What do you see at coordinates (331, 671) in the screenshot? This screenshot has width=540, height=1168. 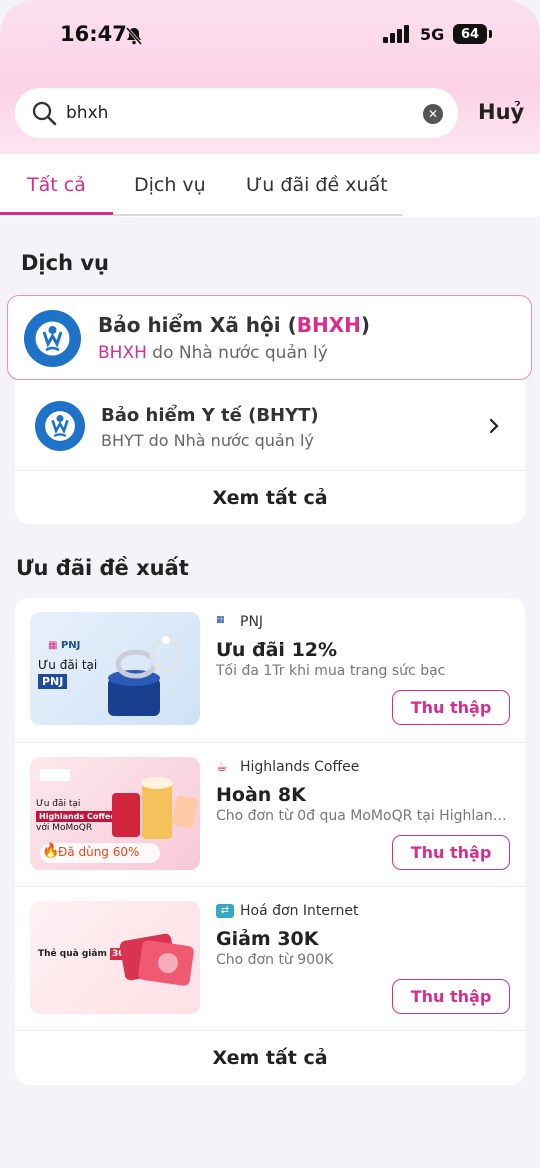 I see `offer-desc-pnj: Tối đa 1Tr khi mua trang sức bạc` at bounding box center [331, 671].